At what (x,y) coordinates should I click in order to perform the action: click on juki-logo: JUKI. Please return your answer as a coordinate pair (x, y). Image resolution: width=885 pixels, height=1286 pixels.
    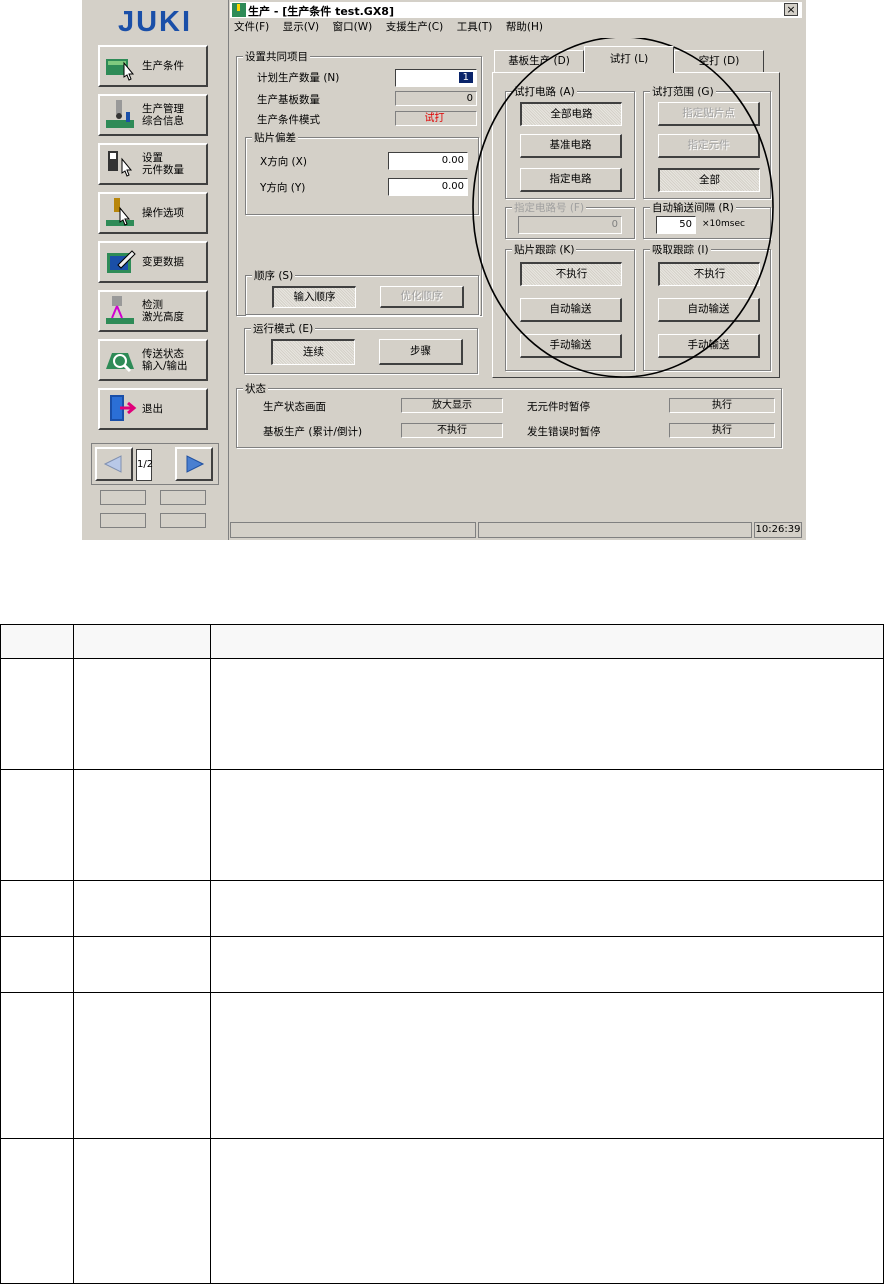
    Looking at the image, I should click on (155, 21).